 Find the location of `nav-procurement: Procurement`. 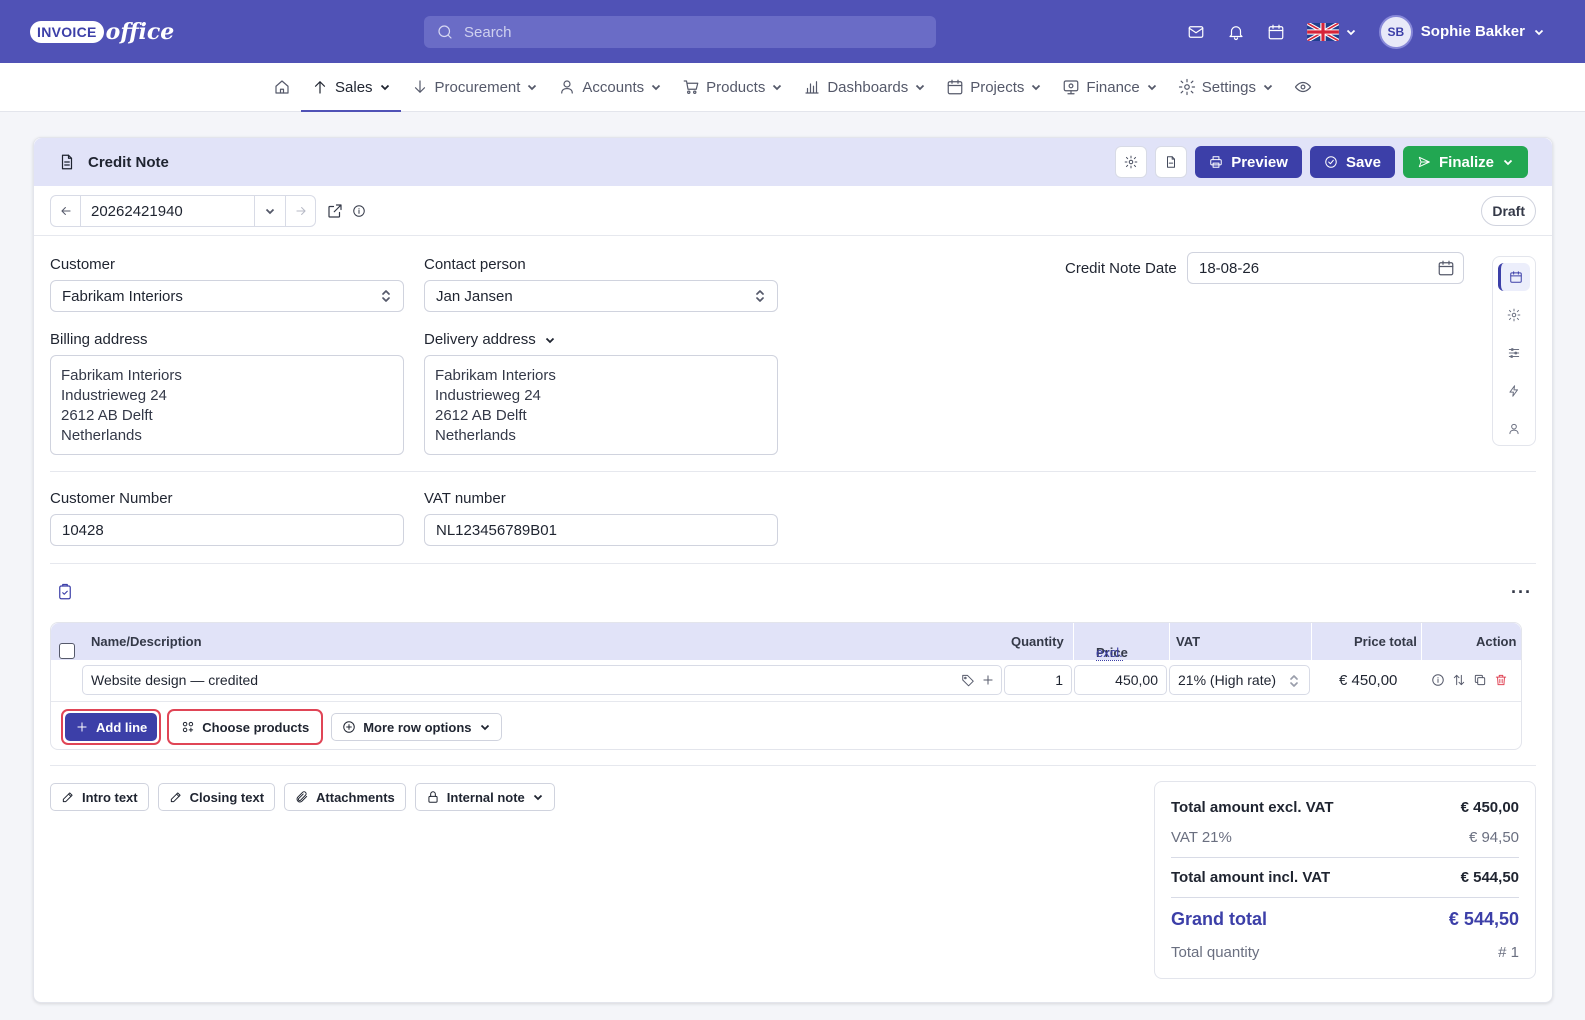

nav-procurement: Procurement is located at coordinates (475, 87).